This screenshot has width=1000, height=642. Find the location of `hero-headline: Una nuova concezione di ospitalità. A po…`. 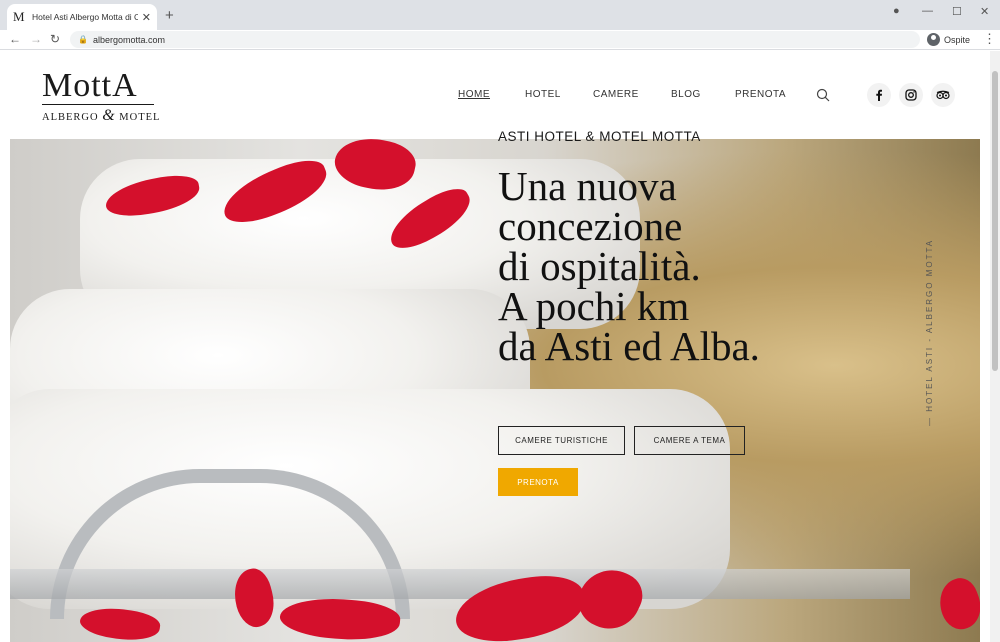

hero-headline: Una nuova concezione di ospitalità. A po… is located at coordinates (708, 266).